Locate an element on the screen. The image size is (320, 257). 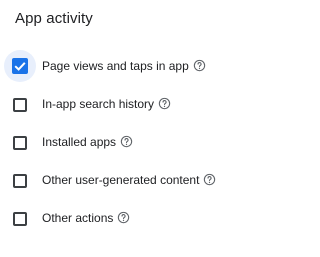
option-label: Other user-generated content is located at coordinates (121, 180).